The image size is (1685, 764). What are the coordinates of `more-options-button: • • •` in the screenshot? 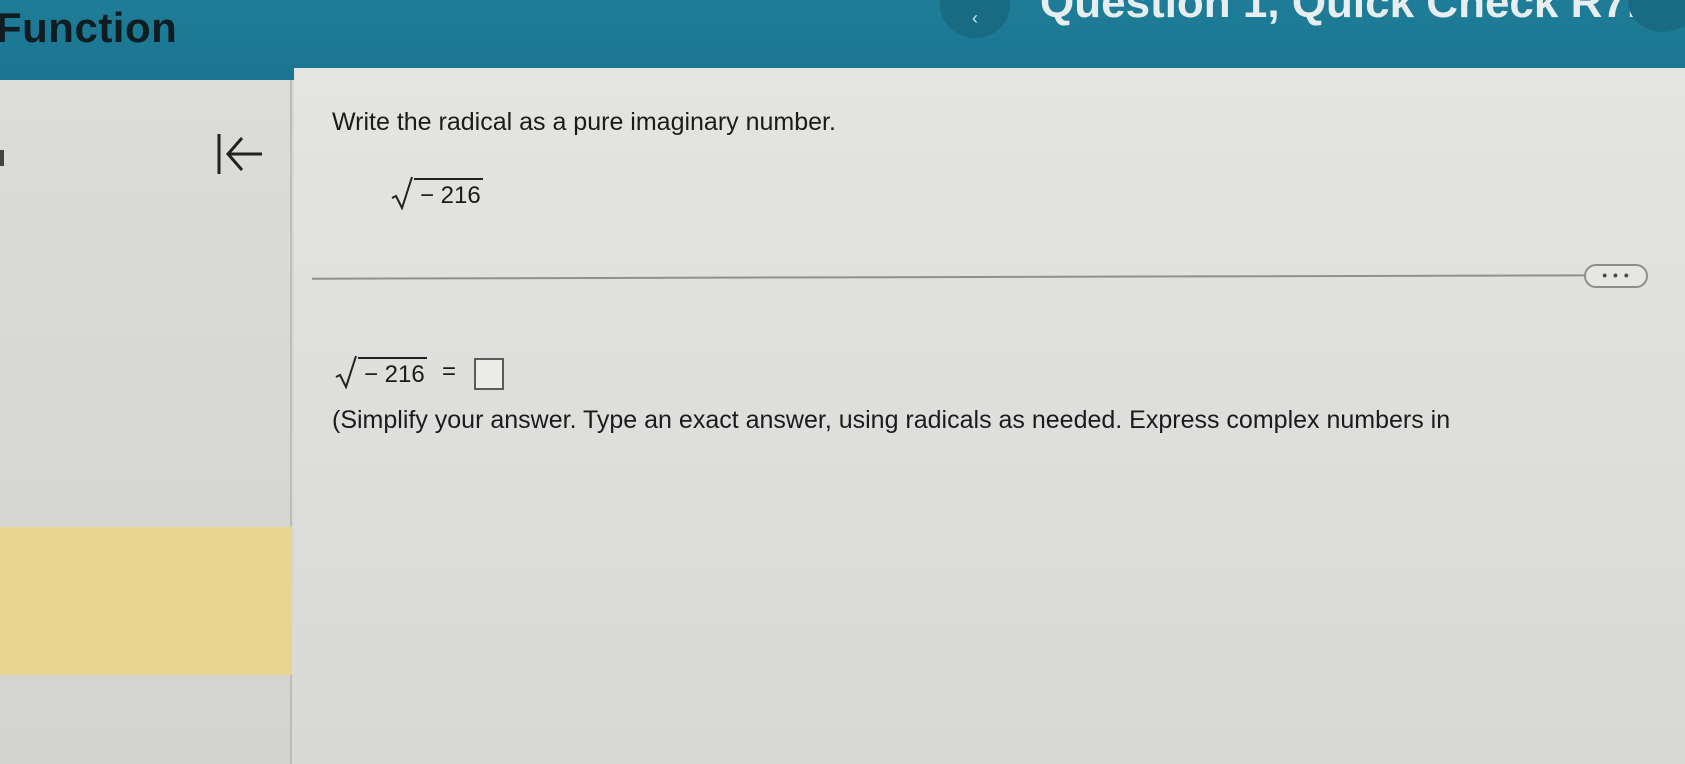 It's located at (1616, 276).